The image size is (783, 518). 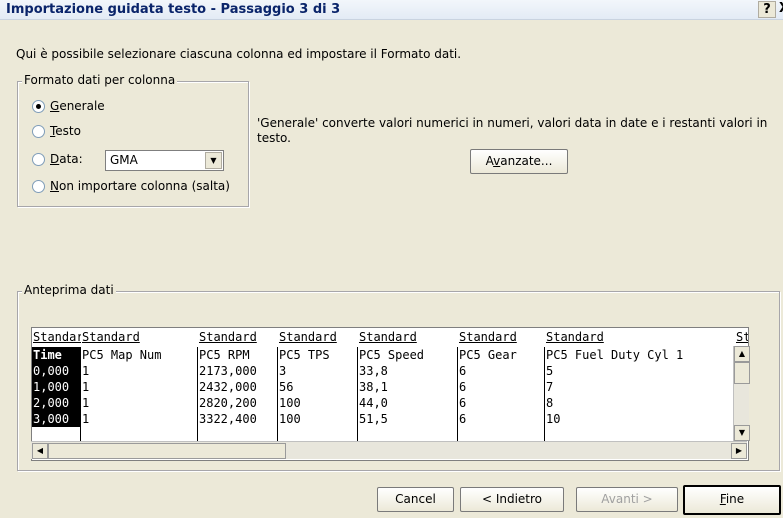 I want to click on preview-group-legend: Anteprima dati, so click(x=69, y=290).